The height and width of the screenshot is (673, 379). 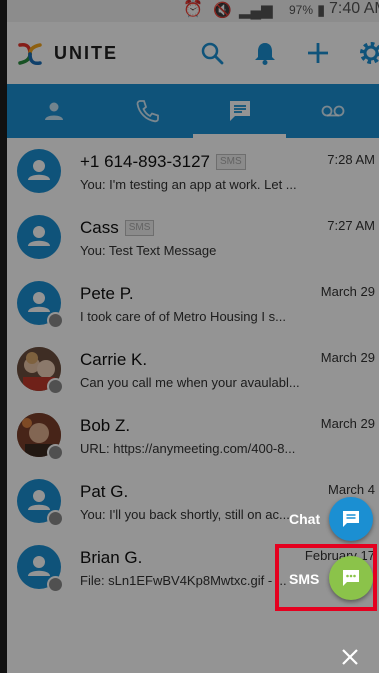 I want to click on new-chat-button, so click(x=351, y=519).